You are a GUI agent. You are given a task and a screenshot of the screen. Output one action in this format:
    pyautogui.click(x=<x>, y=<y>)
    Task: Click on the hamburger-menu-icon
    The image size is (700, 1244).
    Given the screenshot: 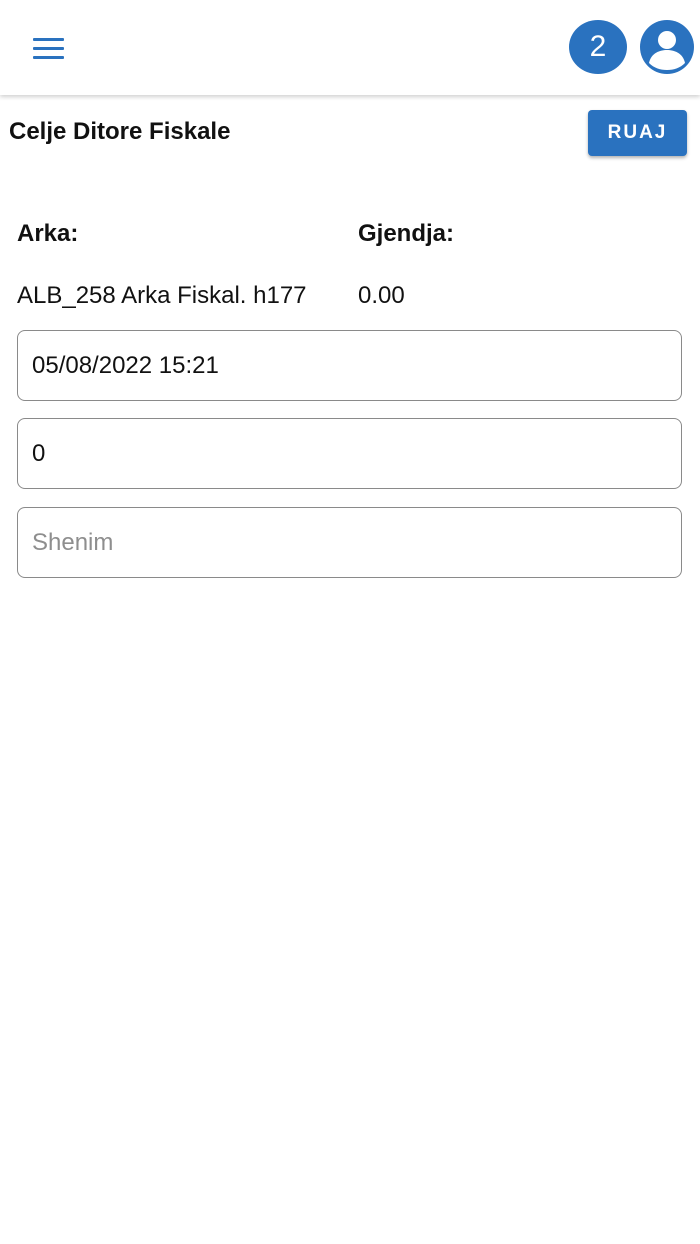 What is the action you would take?
    pyautogui.click(x=48, y=48)
    